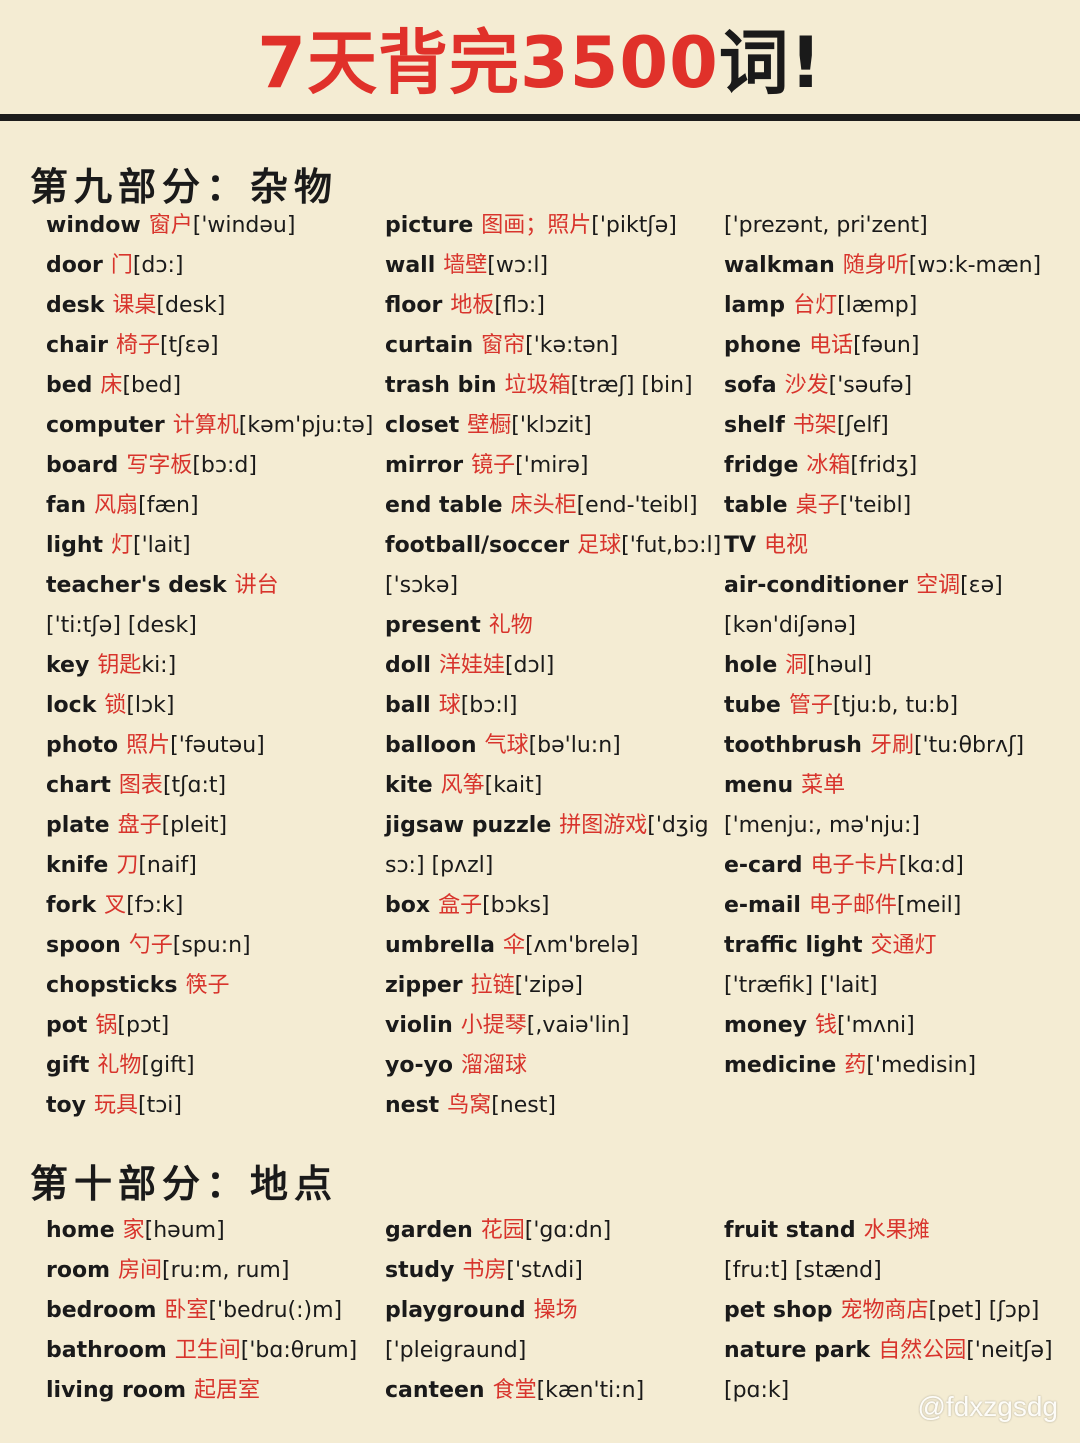  I want to click on vocab-chinese: 图表, so click(140, 785).